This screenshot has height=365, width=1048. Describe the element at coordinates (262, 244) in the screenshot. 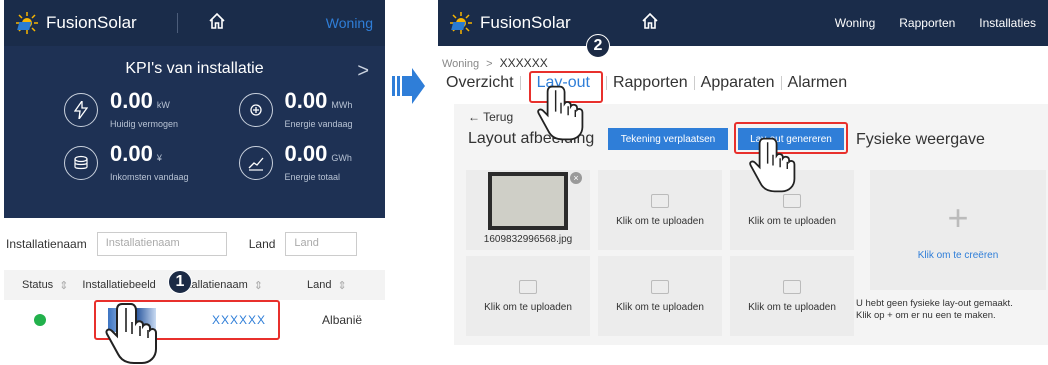

I see `filter-country-label: Land` at that location.